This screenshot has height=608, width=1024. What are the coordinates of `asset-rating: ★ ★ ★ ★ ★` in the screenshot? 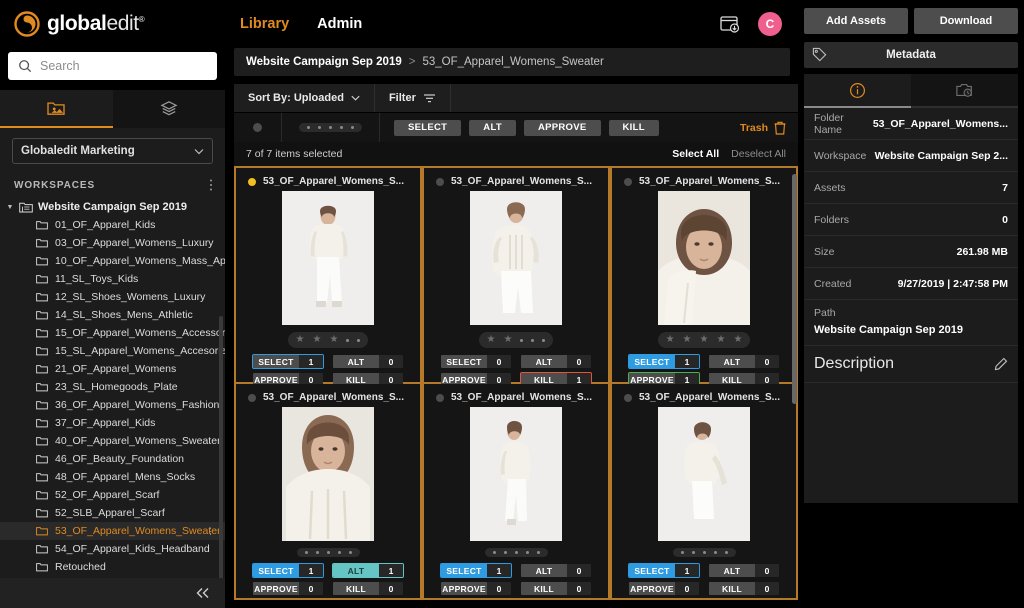 It's located at (704, 340).